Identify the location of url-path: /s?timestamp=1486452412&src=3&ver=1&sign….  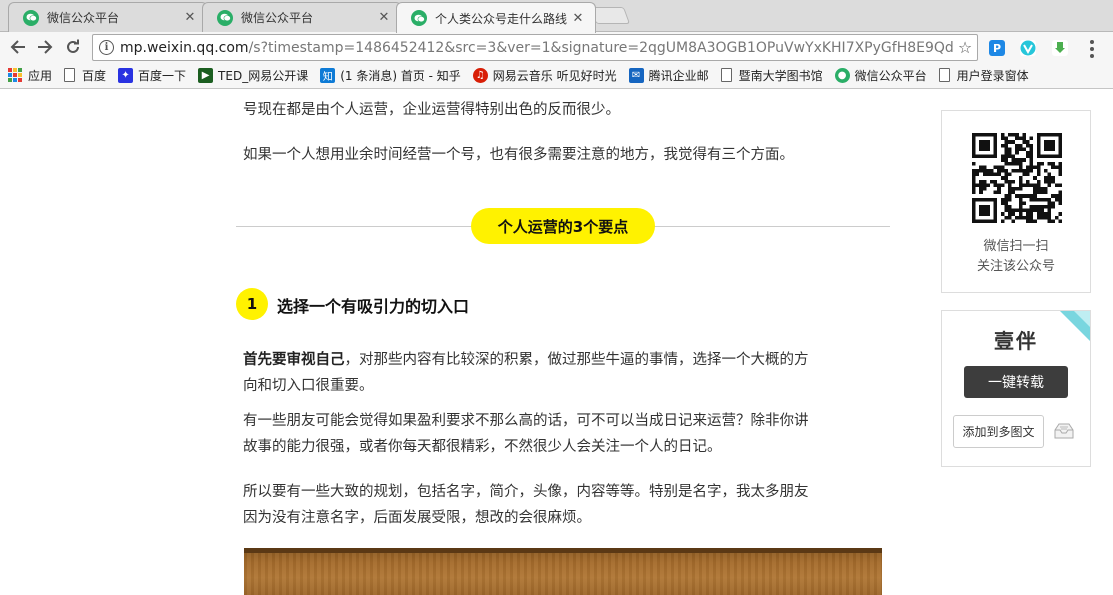
(600, 47).